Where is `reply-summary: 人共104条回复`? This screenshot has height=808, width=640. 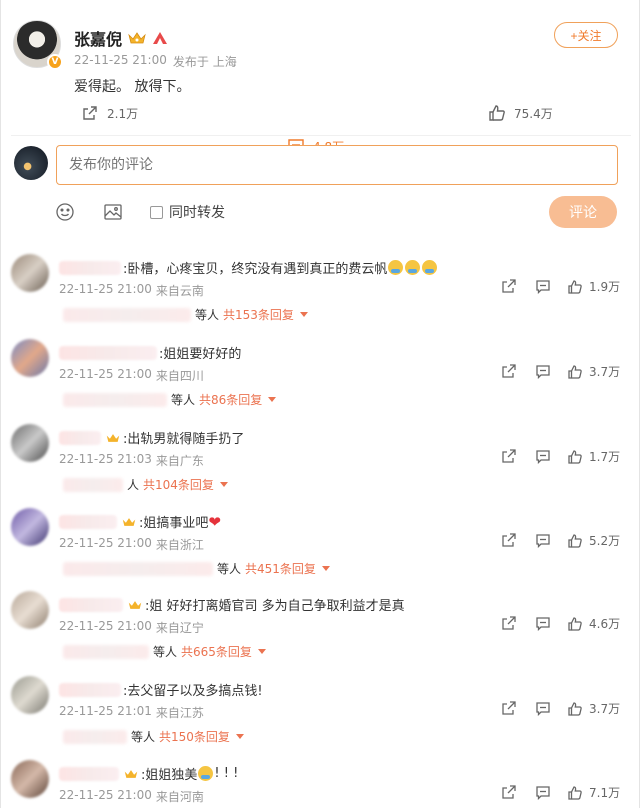 reply-summary: 人共104条回复 is located at coordinates (145, 484).